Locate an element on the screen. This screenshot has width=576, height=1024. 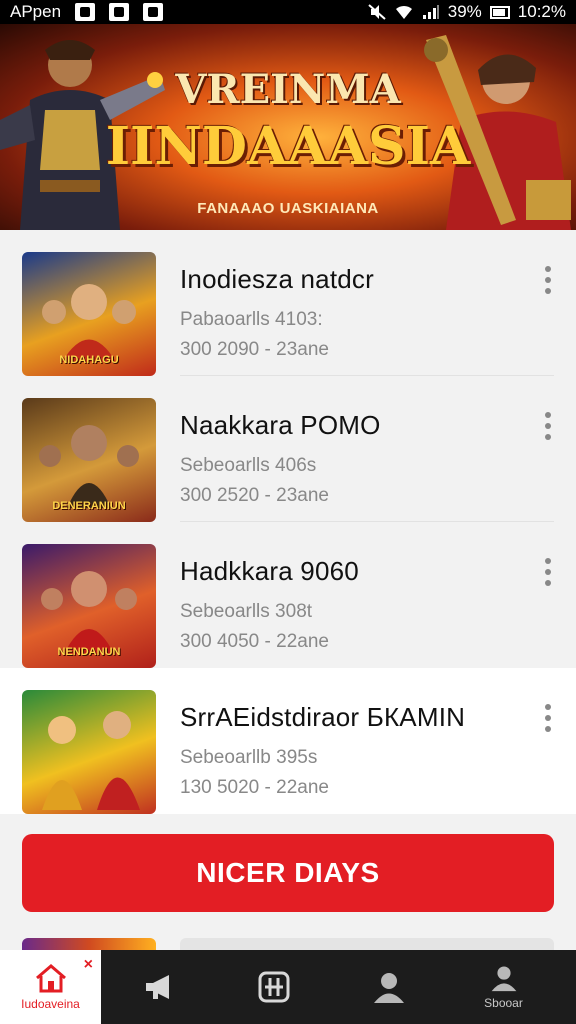
game-thumbnail: DENERANIUN is located at coordinates (89, 460).